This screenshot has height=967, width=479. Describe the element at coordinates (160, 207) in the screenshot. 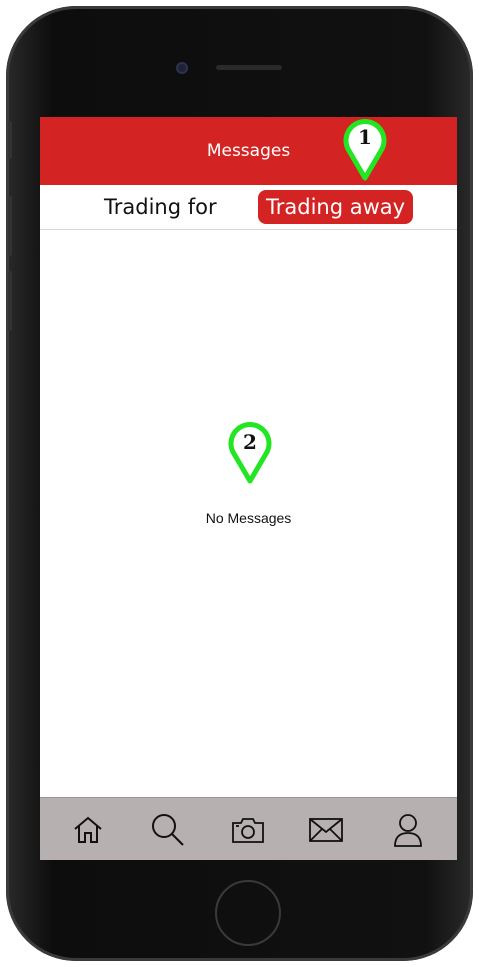

I see `tab-trading-for: Trading for` at that location.